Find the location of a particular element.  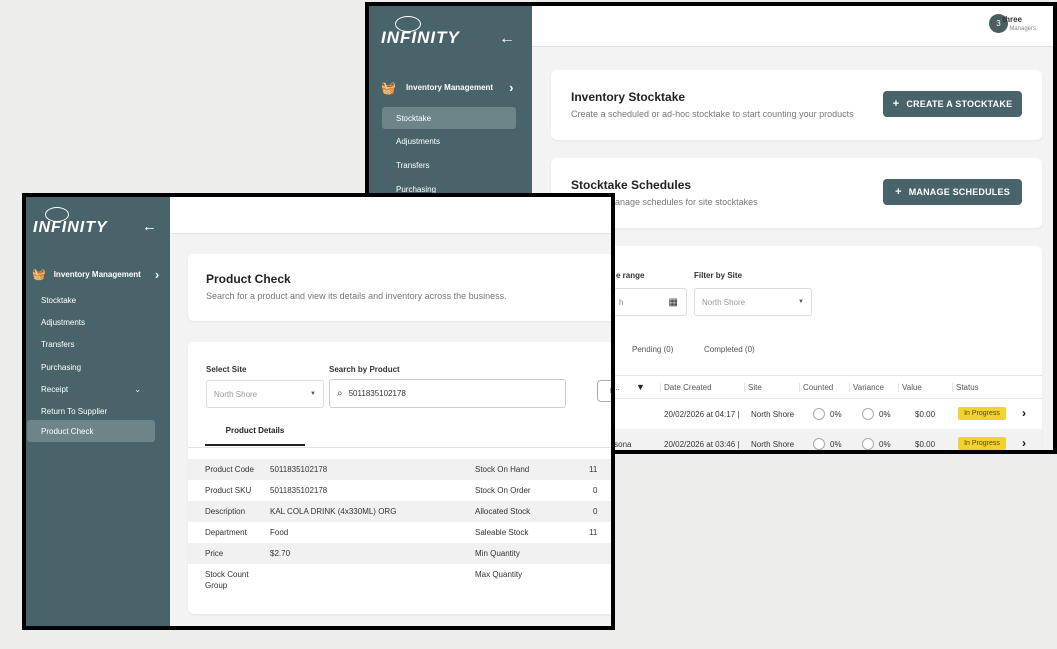

detail-label: Product Code is located at coordinates (229, 469).